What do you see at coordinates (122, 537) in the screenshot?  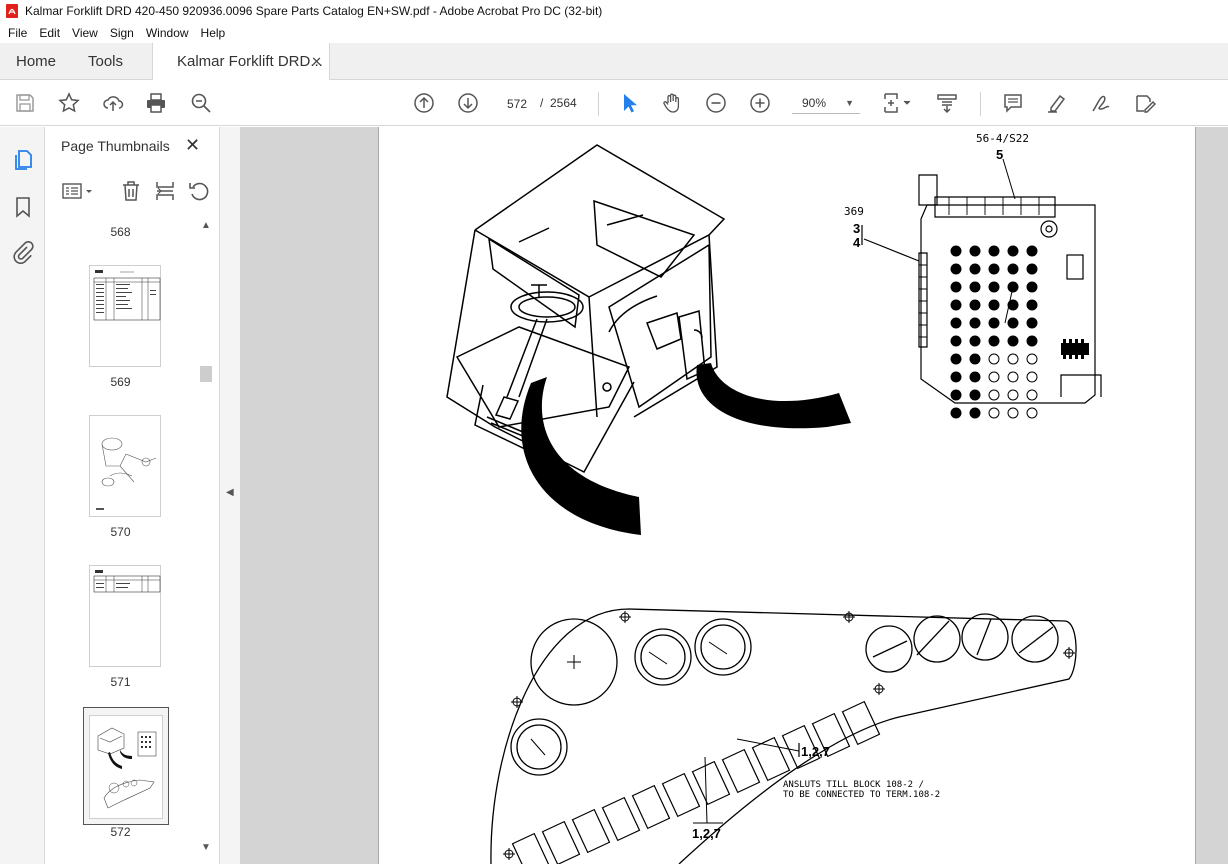 I see `thumbnail-list: 568 569 570 571 572` at bounding box center [122, 537].